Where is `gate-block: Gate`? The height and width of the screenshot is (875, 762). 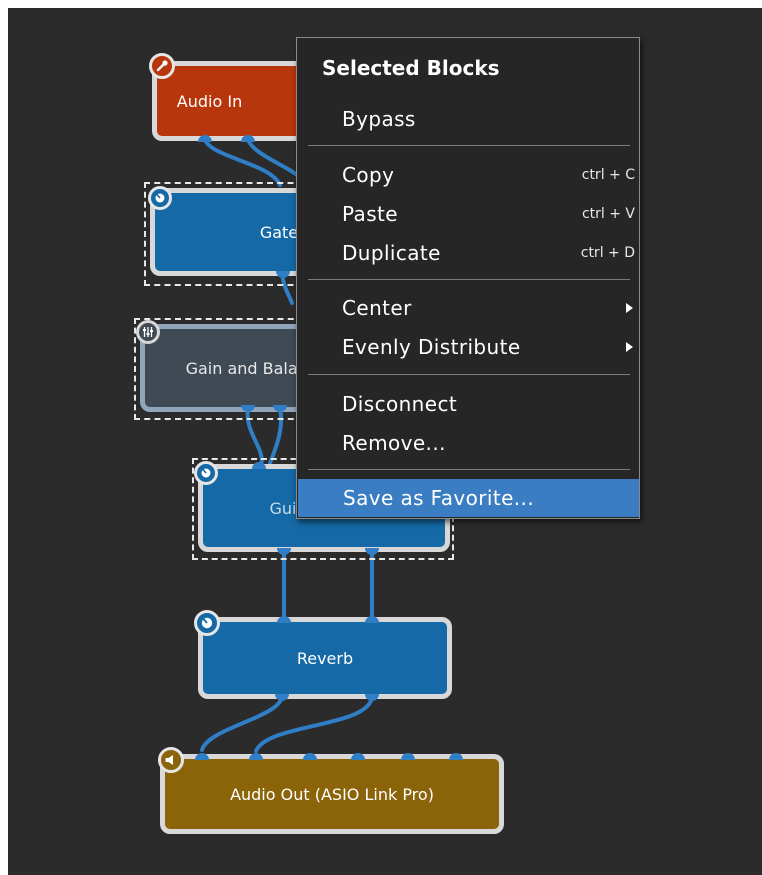
gate-block: Gate is located at coordinates (235, 232).